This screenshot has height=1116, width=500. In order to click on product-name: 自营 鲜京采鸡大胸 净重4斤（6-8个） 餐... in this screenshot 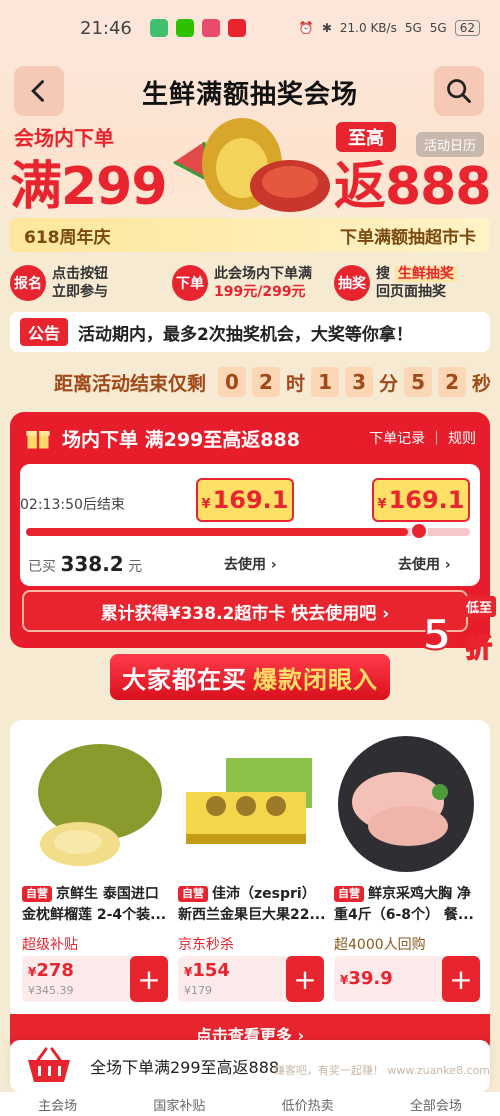, I will do `click(409, 905)`.